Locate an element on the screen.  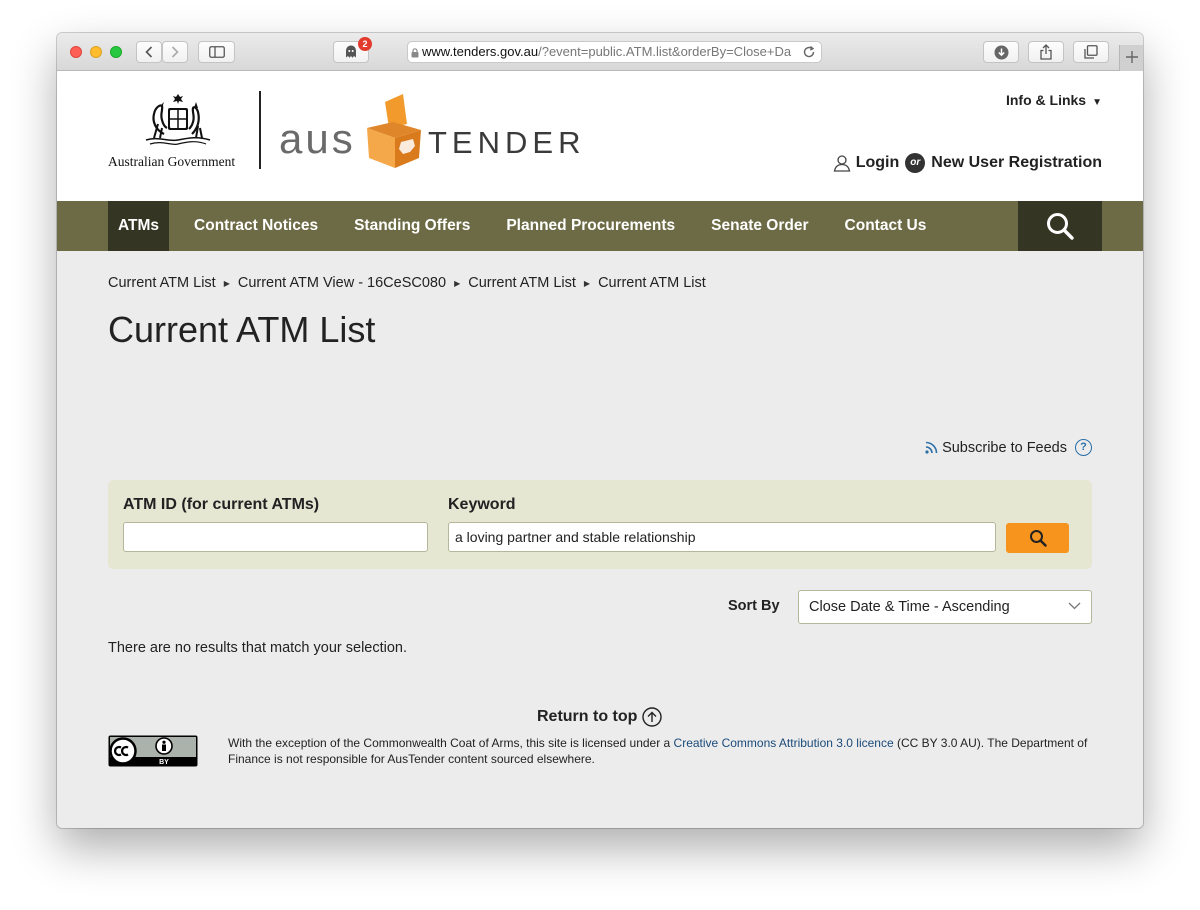
breadcrumb-item-current: Current ATM List is located at coordinates (652, 283).